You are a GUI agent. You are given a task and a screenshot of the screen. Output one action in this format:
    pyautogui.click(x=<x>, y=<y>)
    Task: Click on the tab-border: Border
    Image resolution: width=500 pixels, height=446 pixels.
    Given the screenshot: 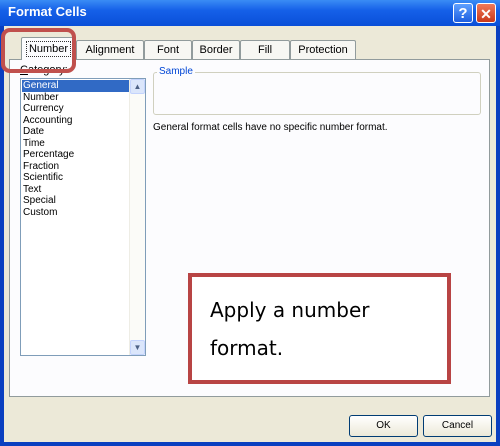 What is the action you would take?
    pyautogui.click(x=216, y=49)
    